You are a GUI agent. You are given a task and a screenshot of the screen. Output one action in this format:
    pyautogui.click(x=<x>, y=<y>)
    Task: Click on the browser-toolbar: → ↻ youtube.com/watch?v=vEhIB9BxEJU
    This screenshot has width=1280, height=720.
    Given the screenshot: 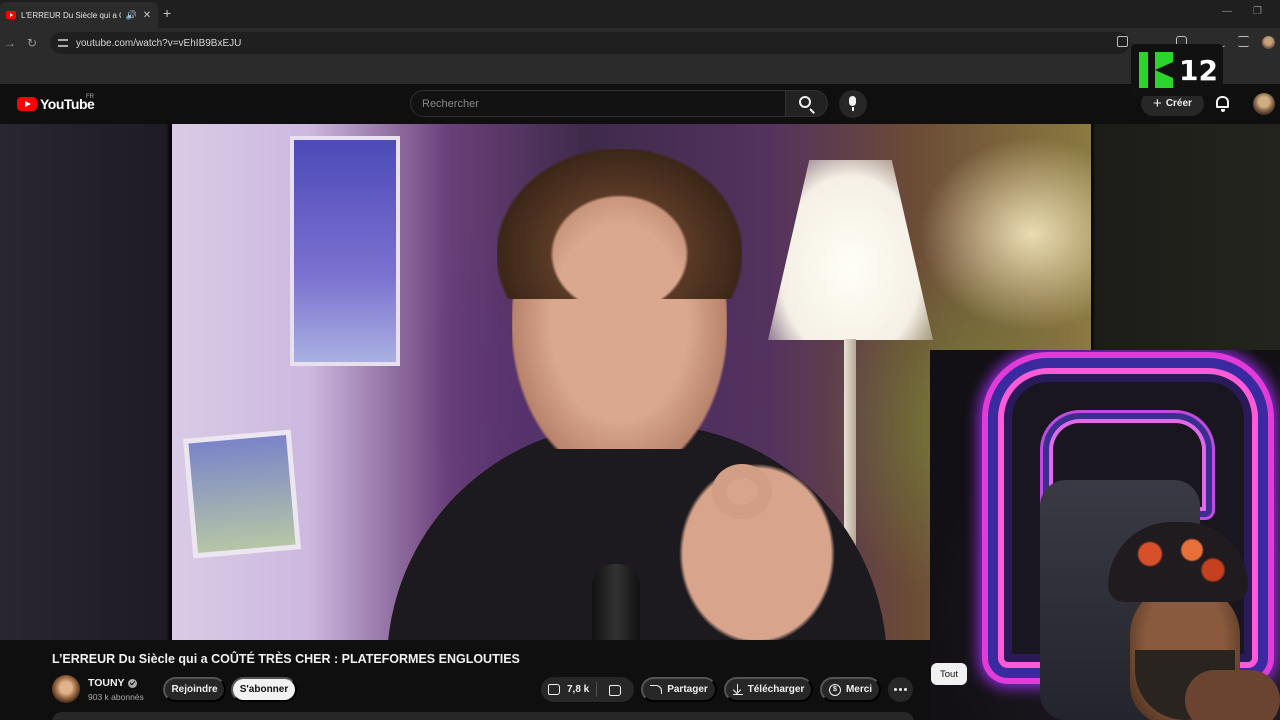 What is the action you would take?
    pyautogui.click(x=640, y=43)
    